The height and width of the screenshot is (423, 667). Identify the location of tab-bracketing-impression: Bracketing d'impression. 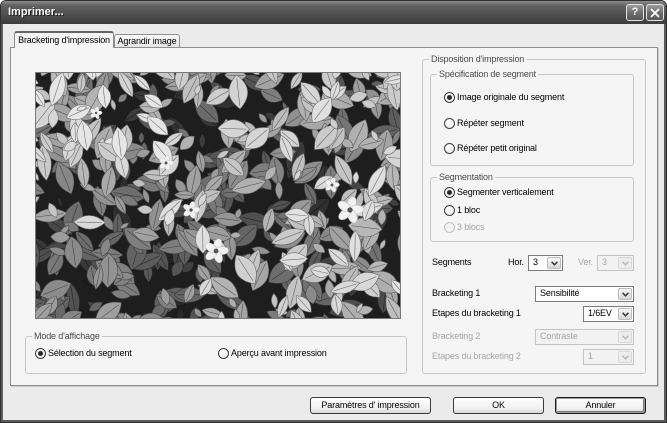
(64, 39).